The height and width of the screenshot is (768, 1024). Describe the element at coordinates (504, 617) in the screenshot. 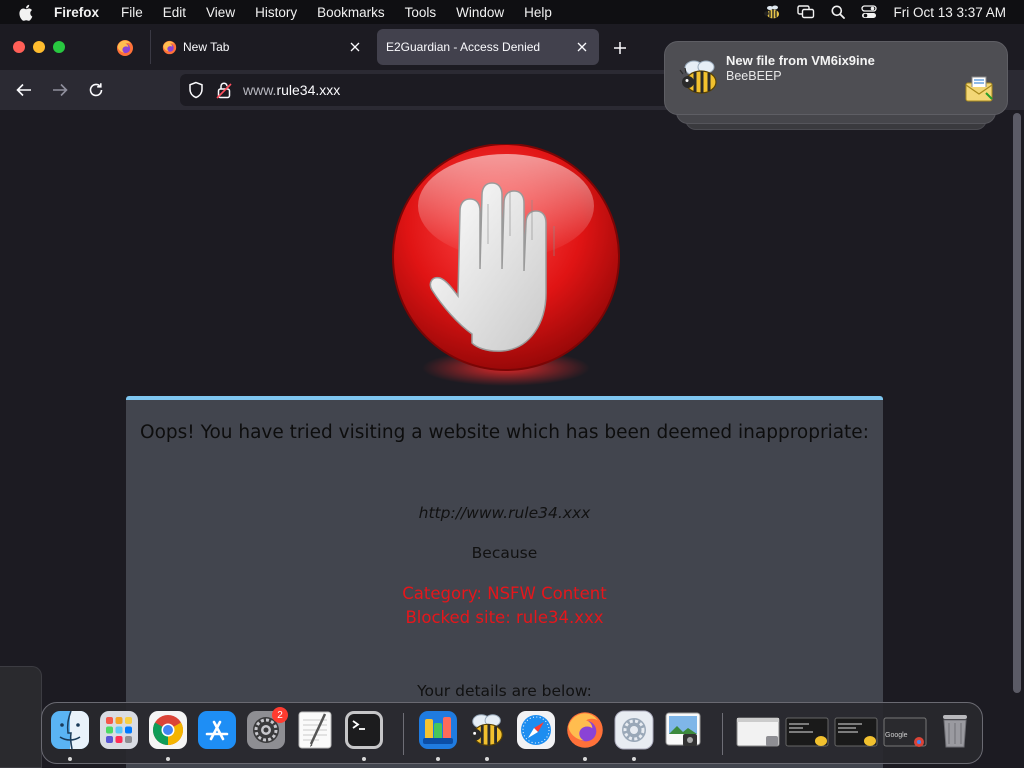

I see `blocked-site: Blocked site: rule34.xxx` at that location.